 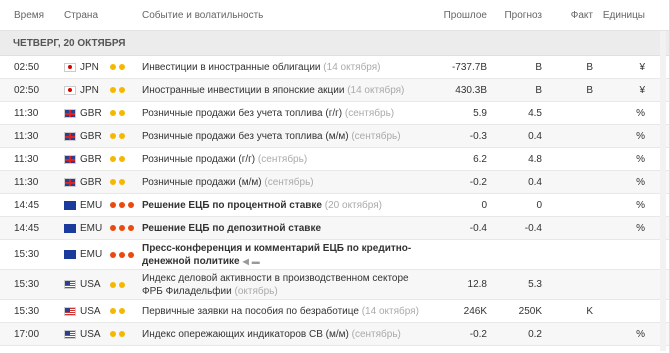 I want to click on previous-value: 6.2, so click(x=480, y=159).